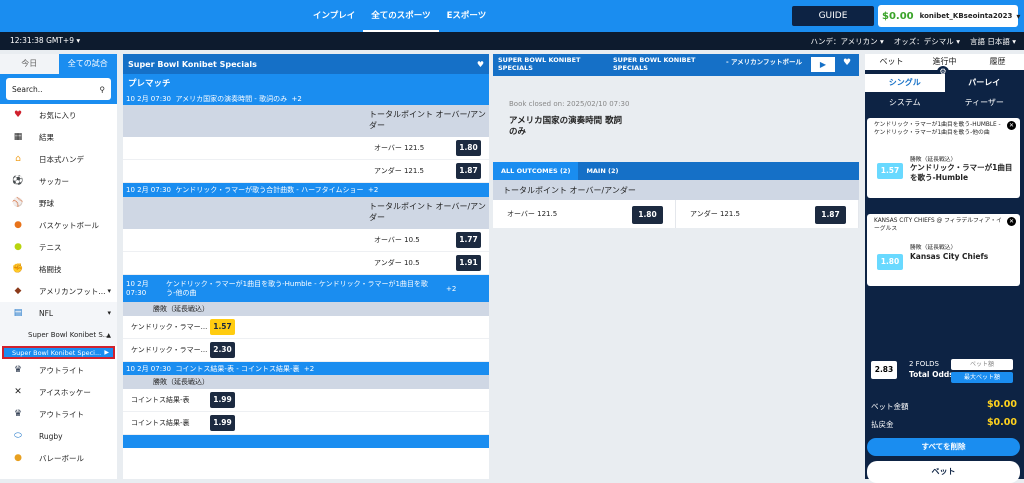 This screenshot has height=483, width=1024. I want to click on odds-row: アンダー 121.51.87, so click(306, 171).